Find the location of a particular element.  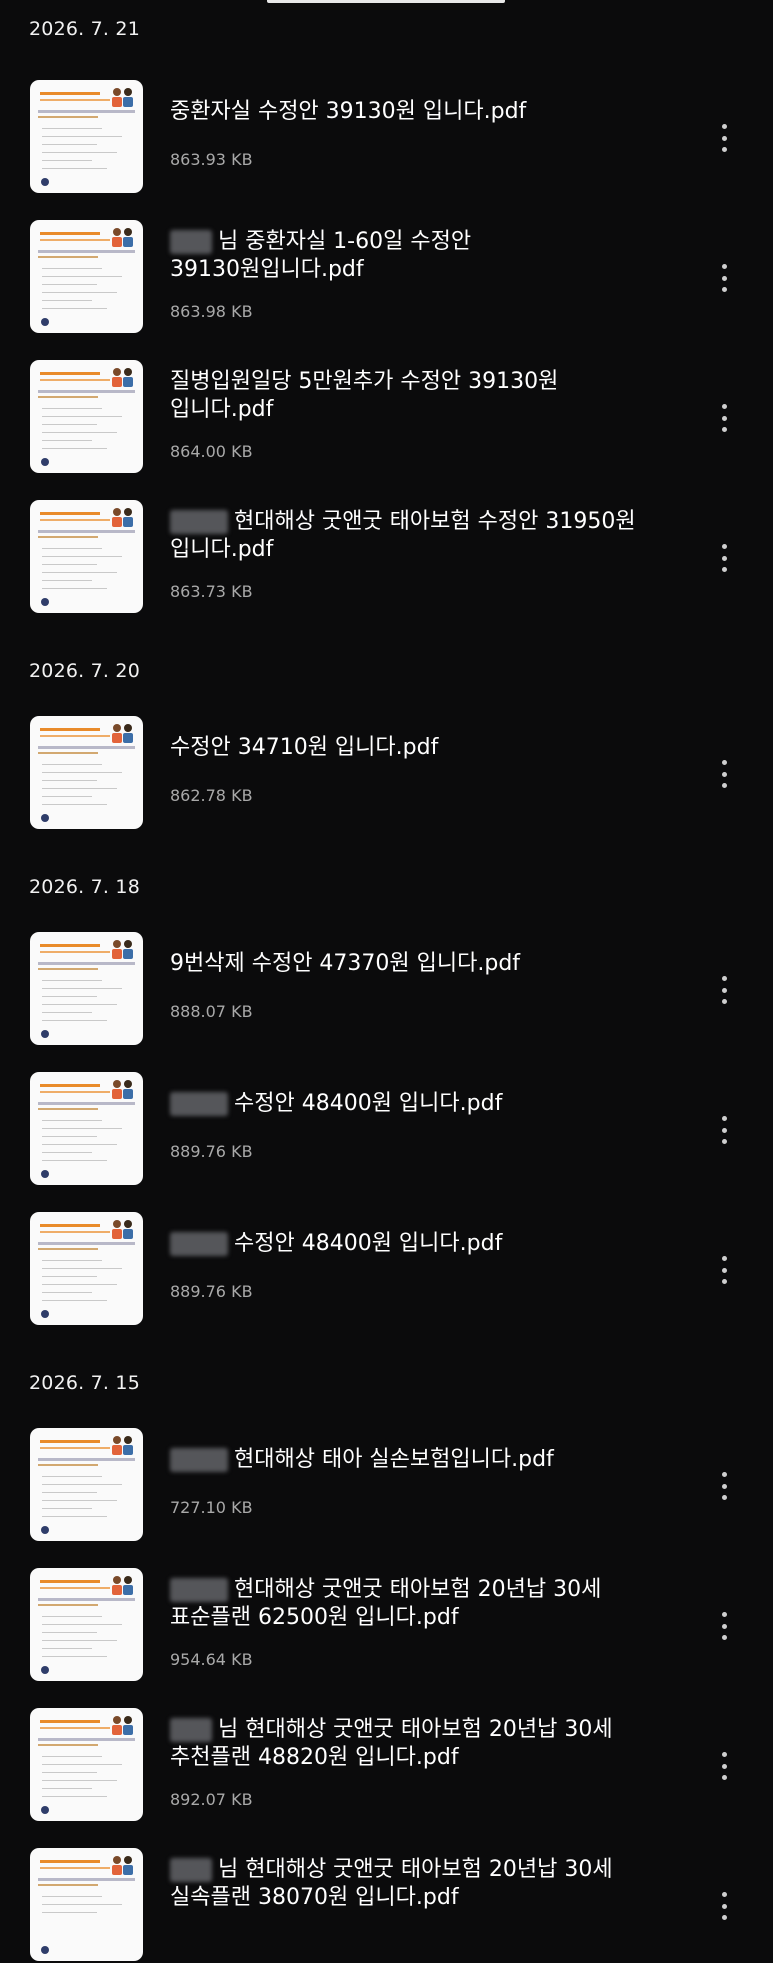

file-name-text: 님 중환자실 1-60일 수정안 39130원입니다.pdf is located at coordinates (321, 255).